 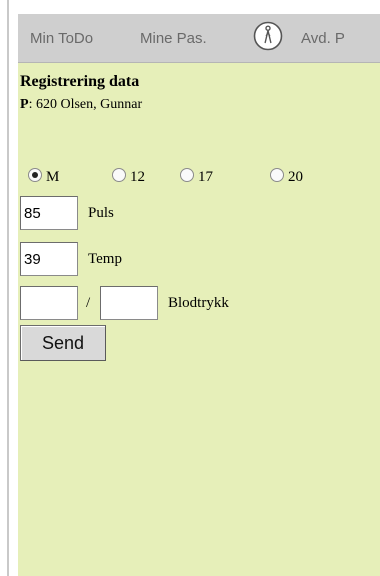 What do you see at coordinates (268, 36) in the screenshot?
I see `walking-figure-logo-icon` at bounding box center [268, 36].